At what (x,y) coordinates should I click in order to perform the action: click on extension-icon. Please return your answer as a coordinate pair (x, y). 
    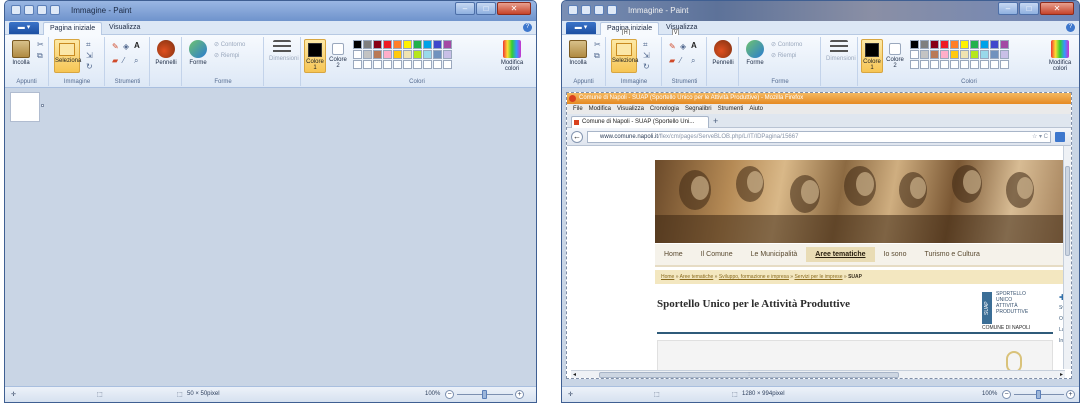
    Looking at the image, I should click on (1060, 137).